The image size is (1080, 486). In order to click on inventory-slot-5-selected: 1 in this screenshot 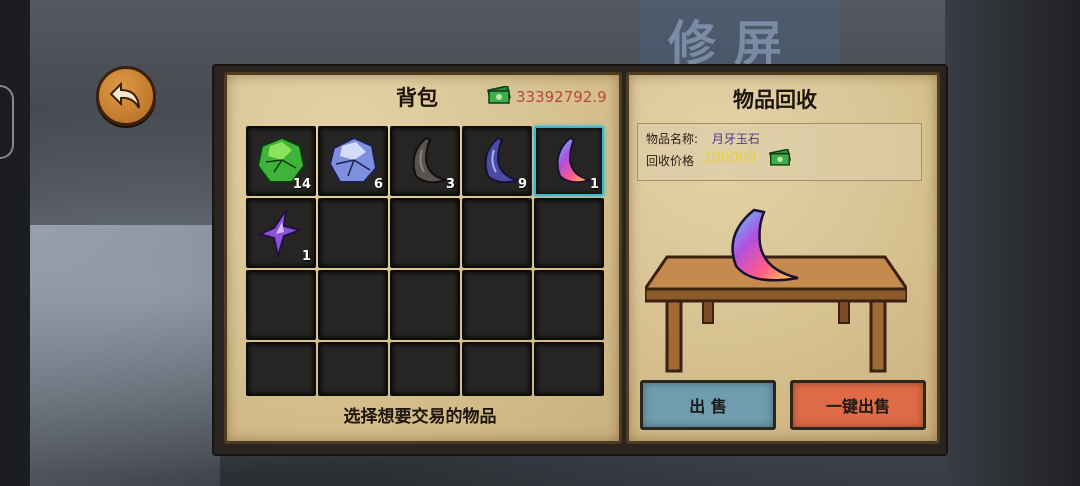, I will do `click(569, 161)`.